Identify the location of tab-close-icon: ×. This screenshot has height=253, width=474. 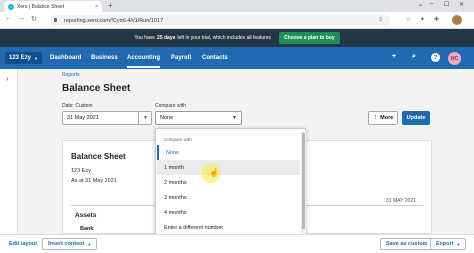
(96, 7).